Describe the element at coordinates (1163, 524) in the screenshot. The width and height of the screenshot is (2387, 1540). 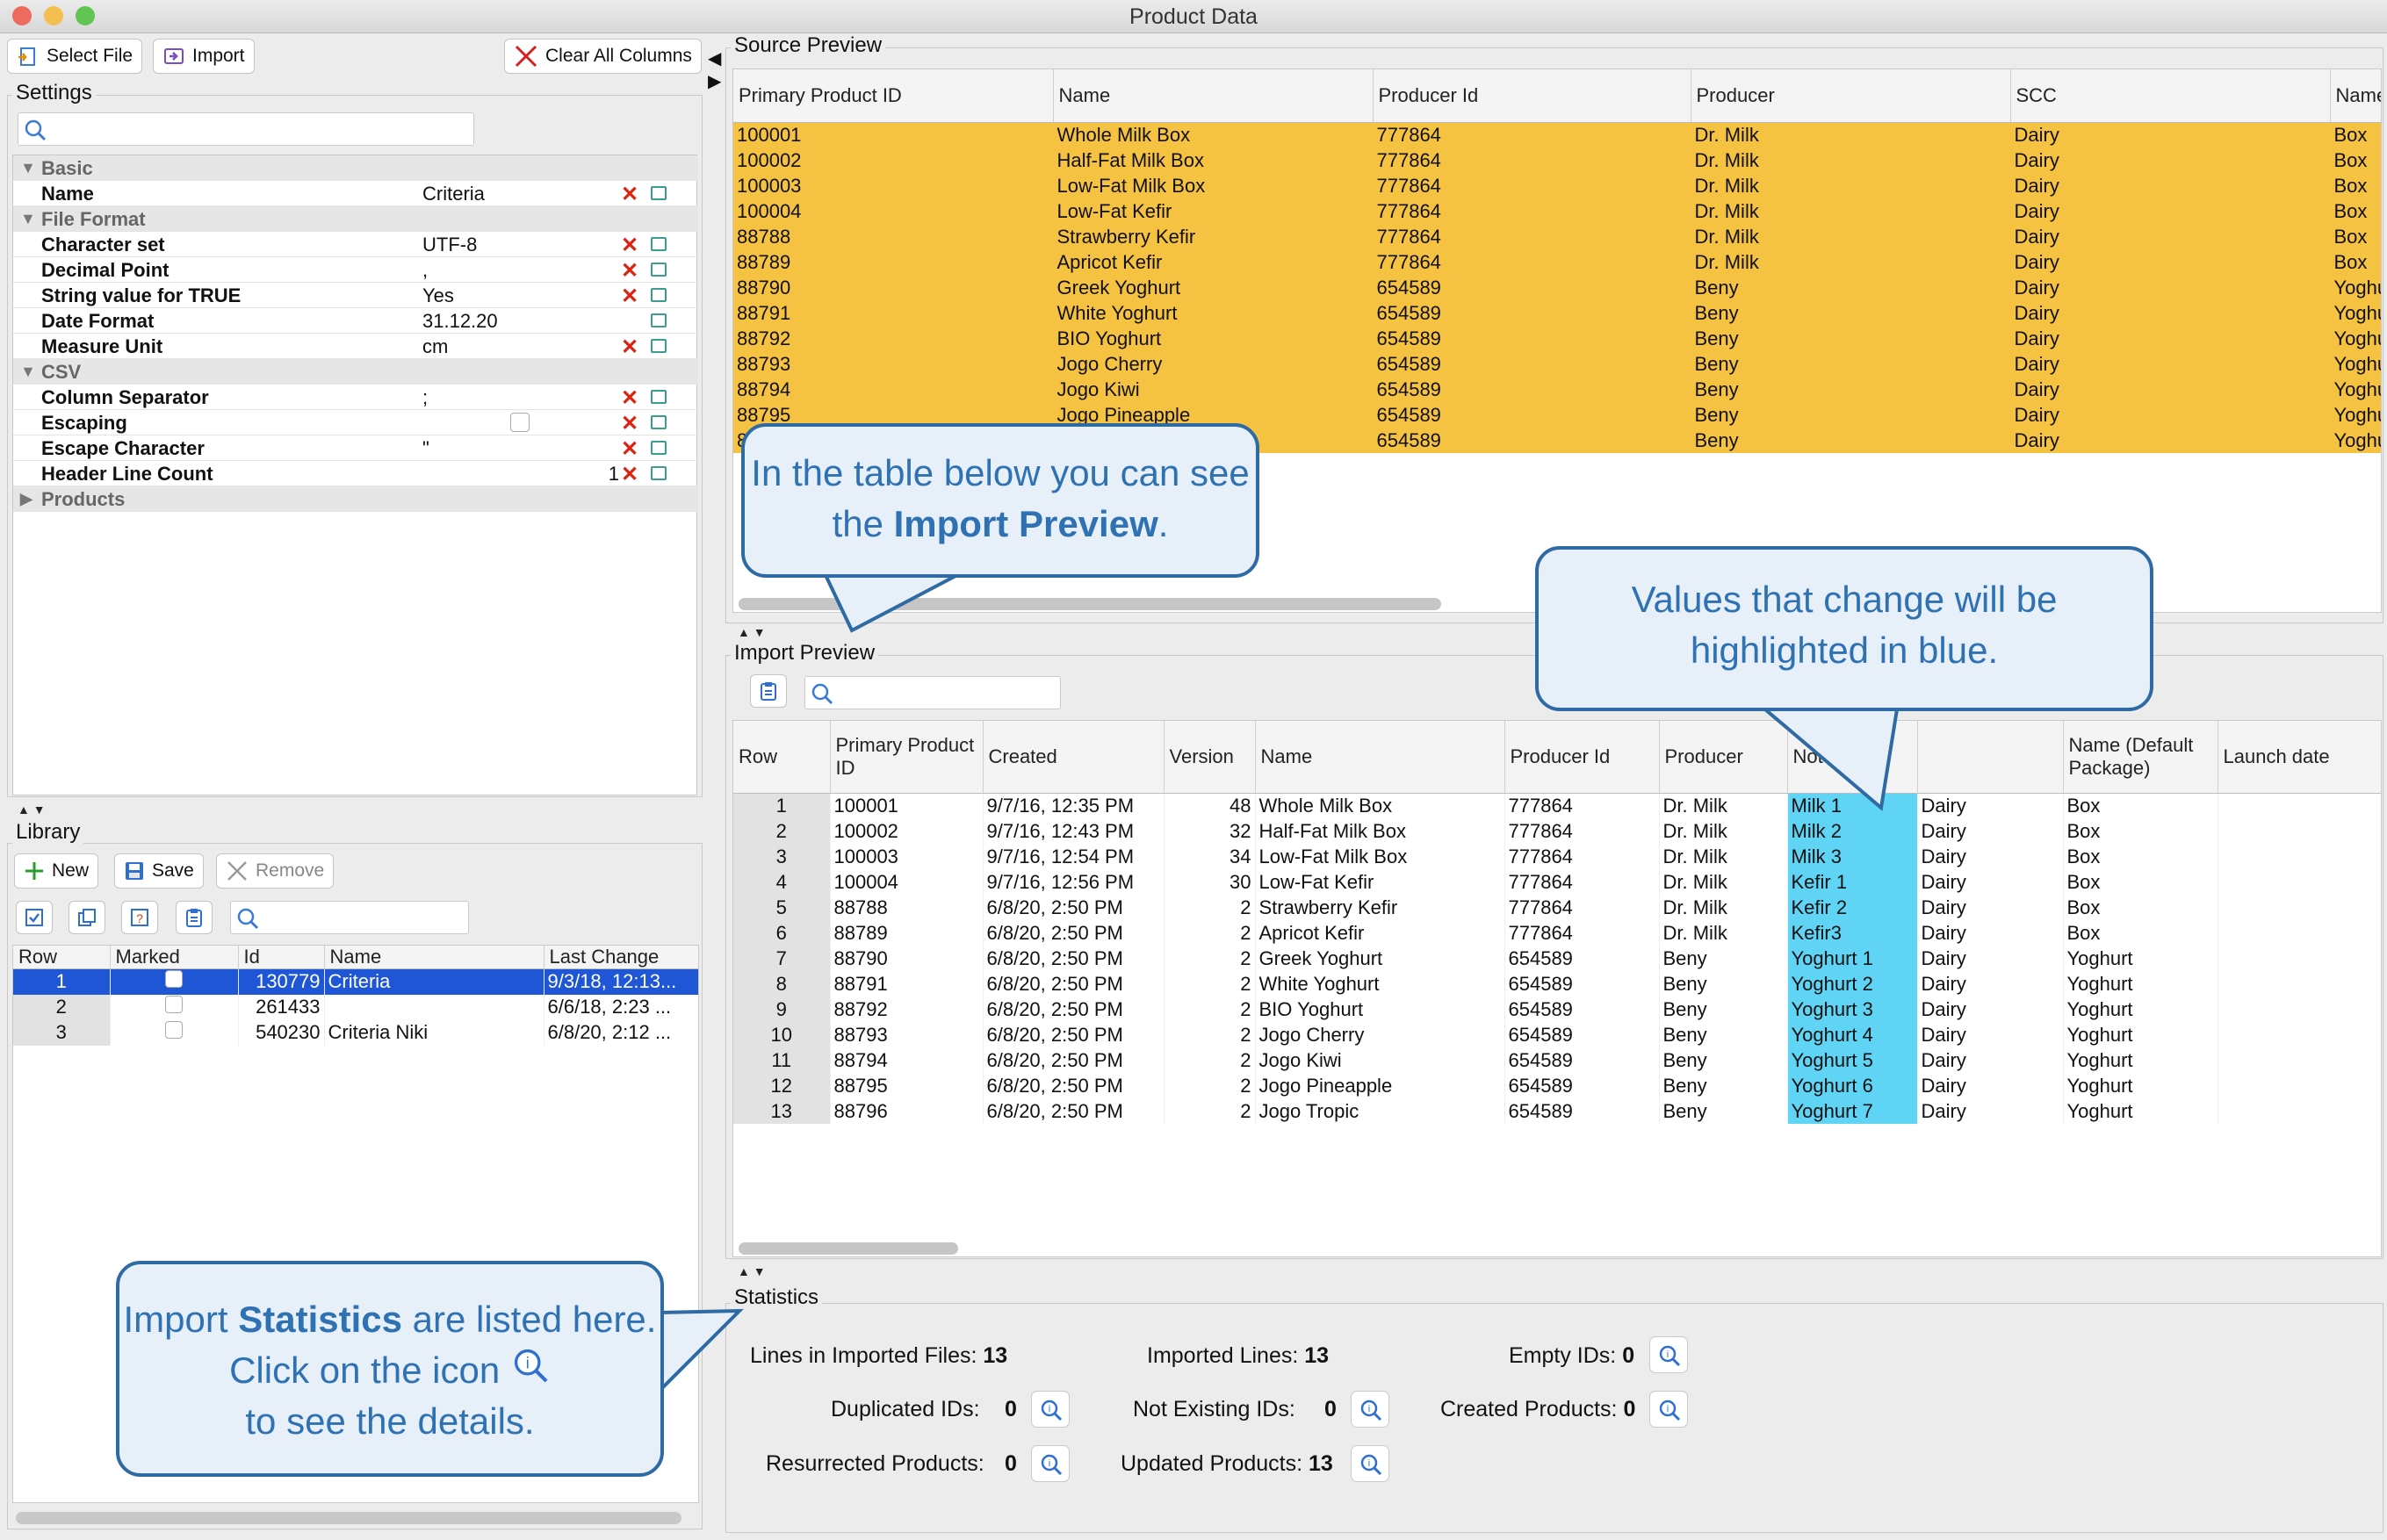
I see `callout-text: .` at that location.